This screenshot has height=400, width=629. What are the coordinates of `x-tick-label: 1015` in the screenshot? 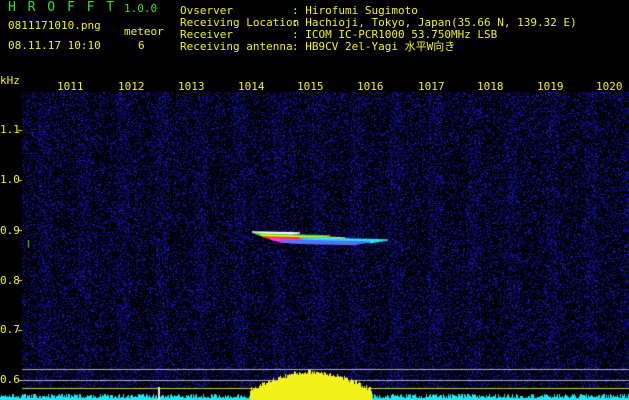 It's located at (310, 86).